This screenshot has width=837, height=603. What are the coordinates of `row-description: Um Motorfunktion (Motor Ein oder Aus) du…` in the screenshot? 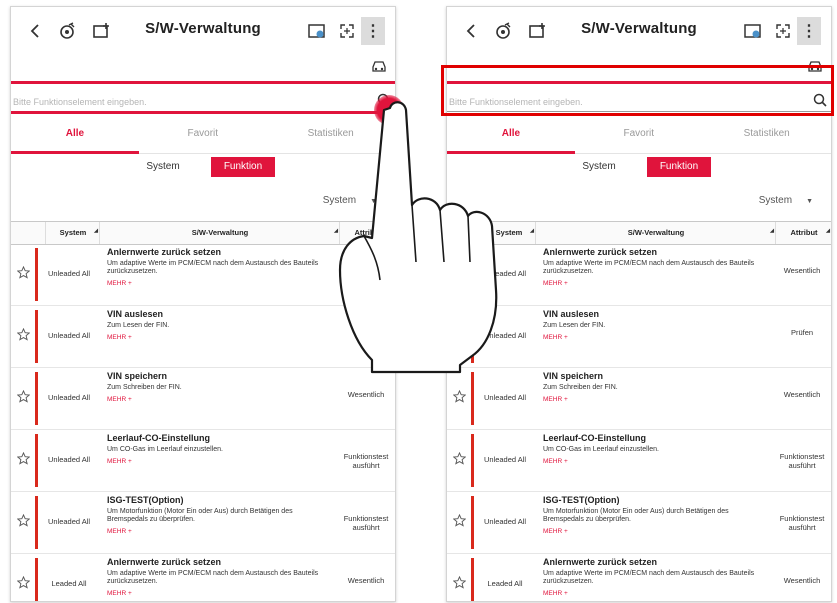 It's located at (200, 515).